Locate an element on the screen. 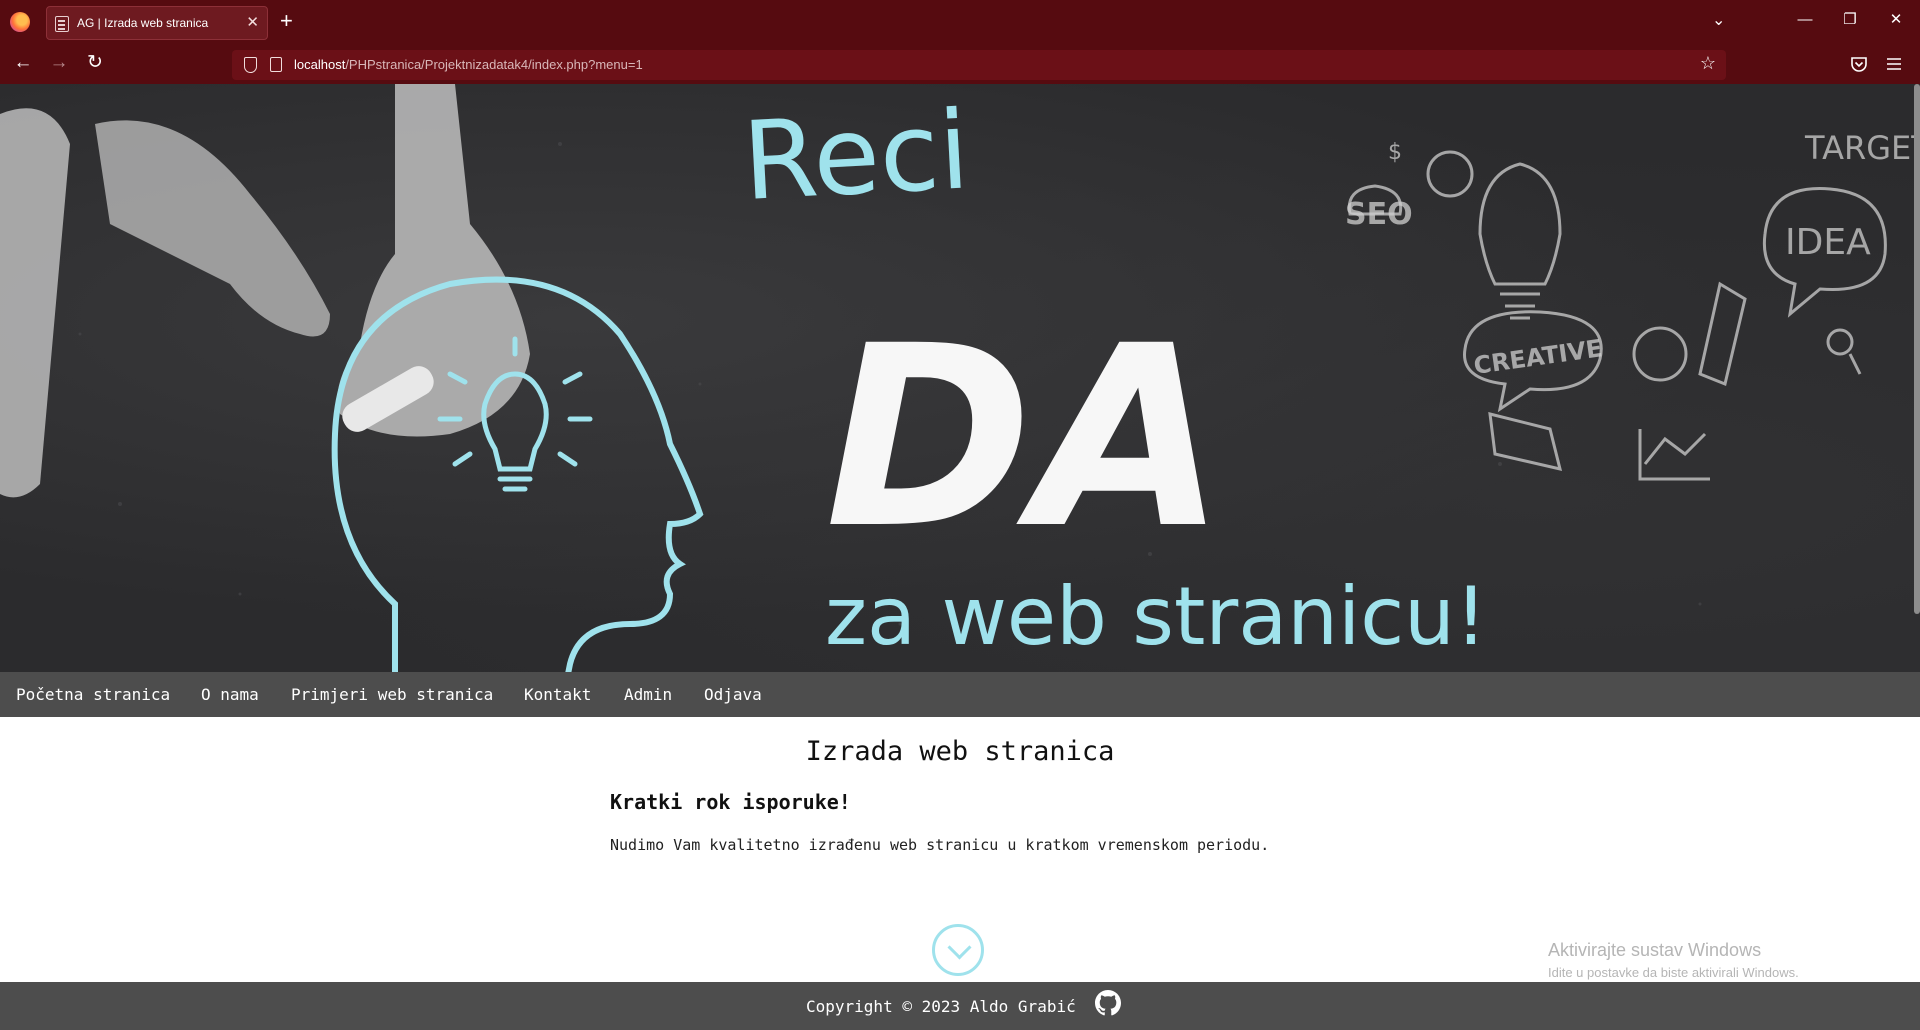  doodle-seo: SEO is located at coordinates (1379, 214).